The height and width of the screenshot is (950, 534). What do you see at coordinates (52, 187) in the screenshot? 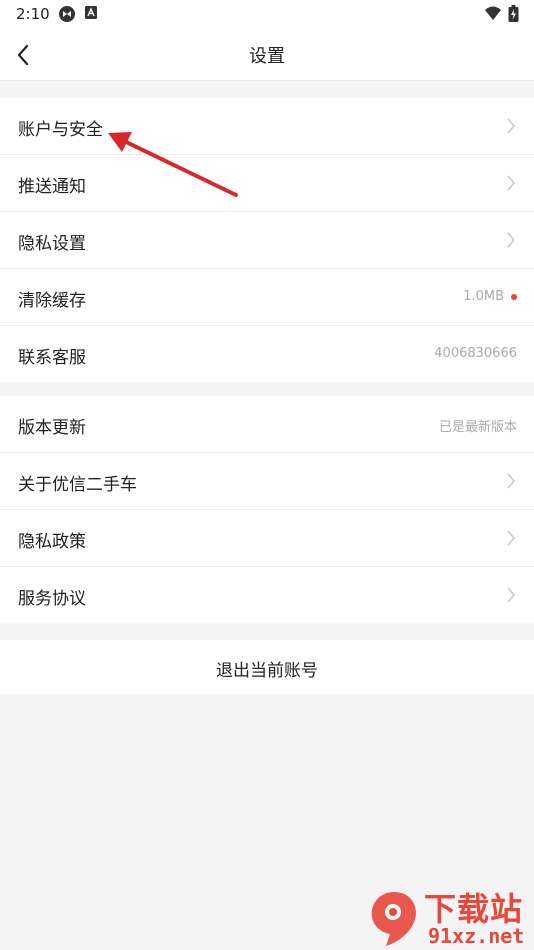
I see `row-label: 推送通知` at bounding box center [52, 187].